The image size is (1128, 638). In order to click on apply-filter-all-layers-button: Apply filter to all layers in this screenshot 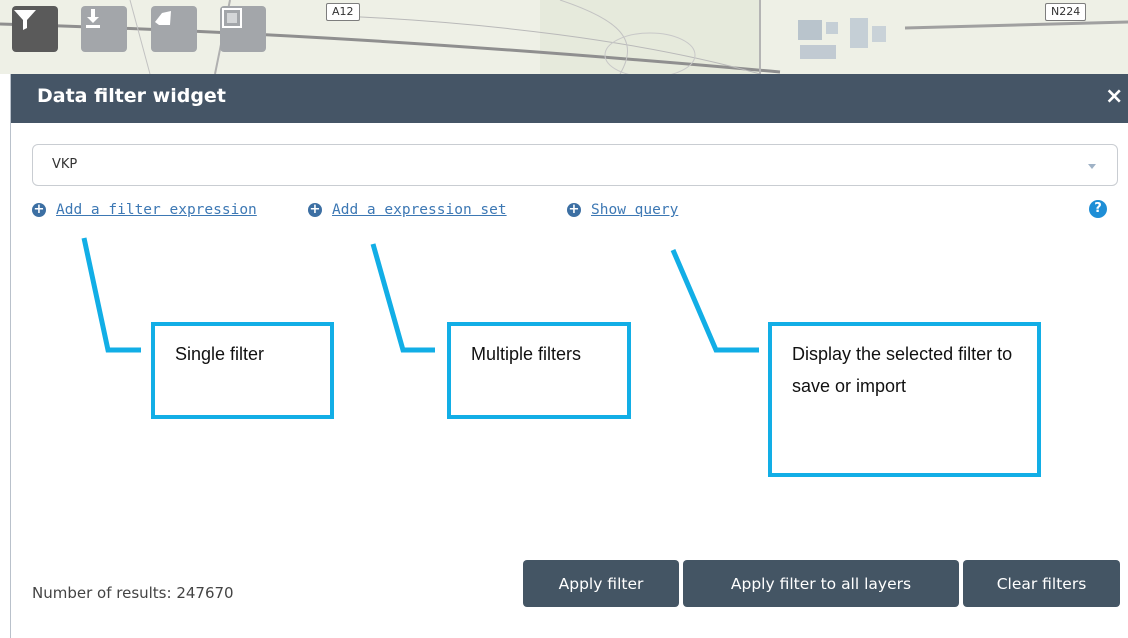, I will do `click(821, 583)`.